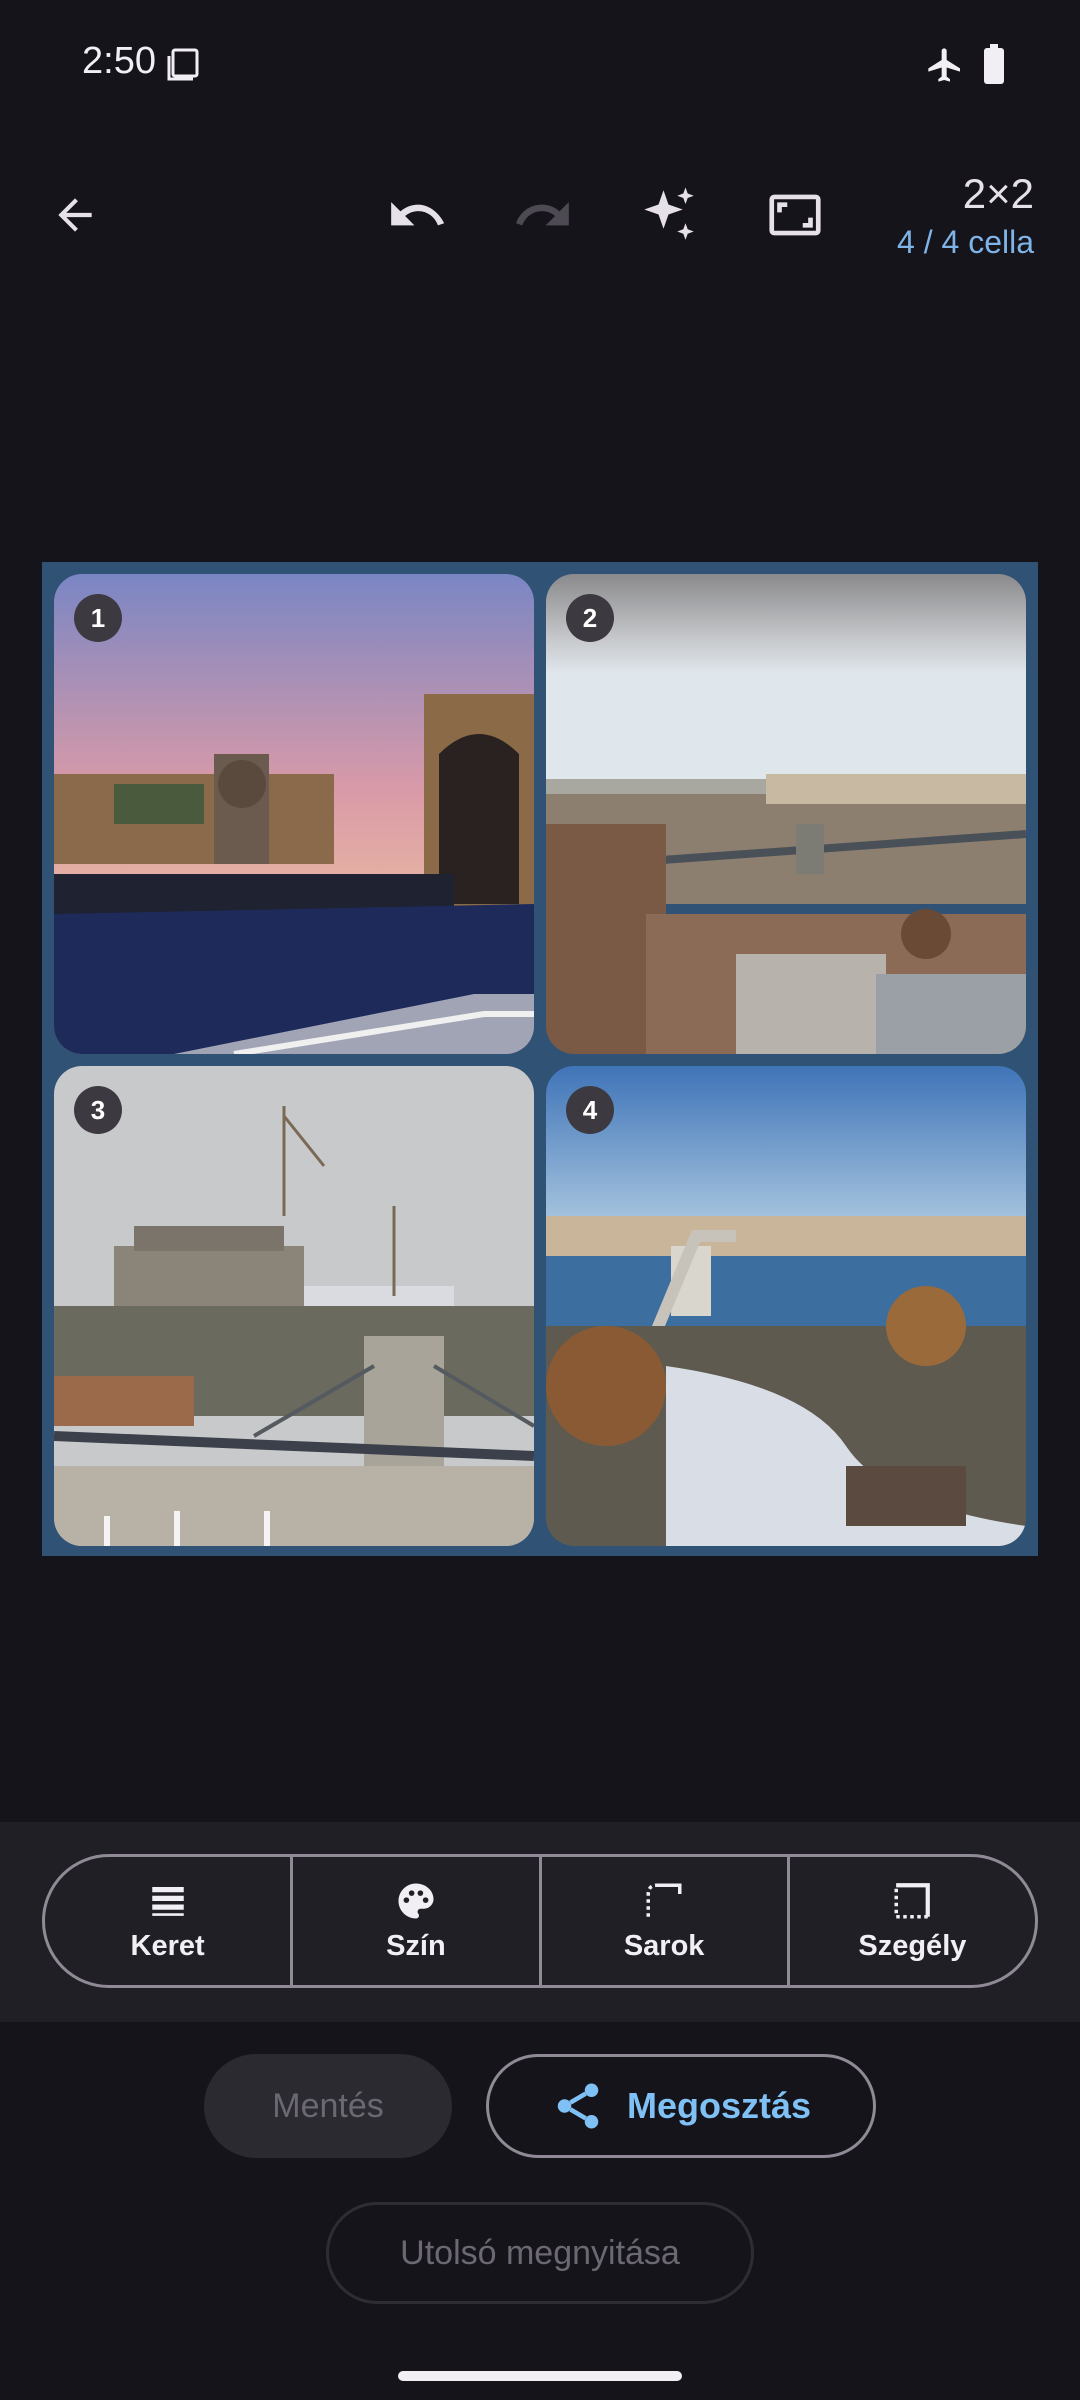  I want to click on tool-frame-label: Keret, so click(167, 1945).